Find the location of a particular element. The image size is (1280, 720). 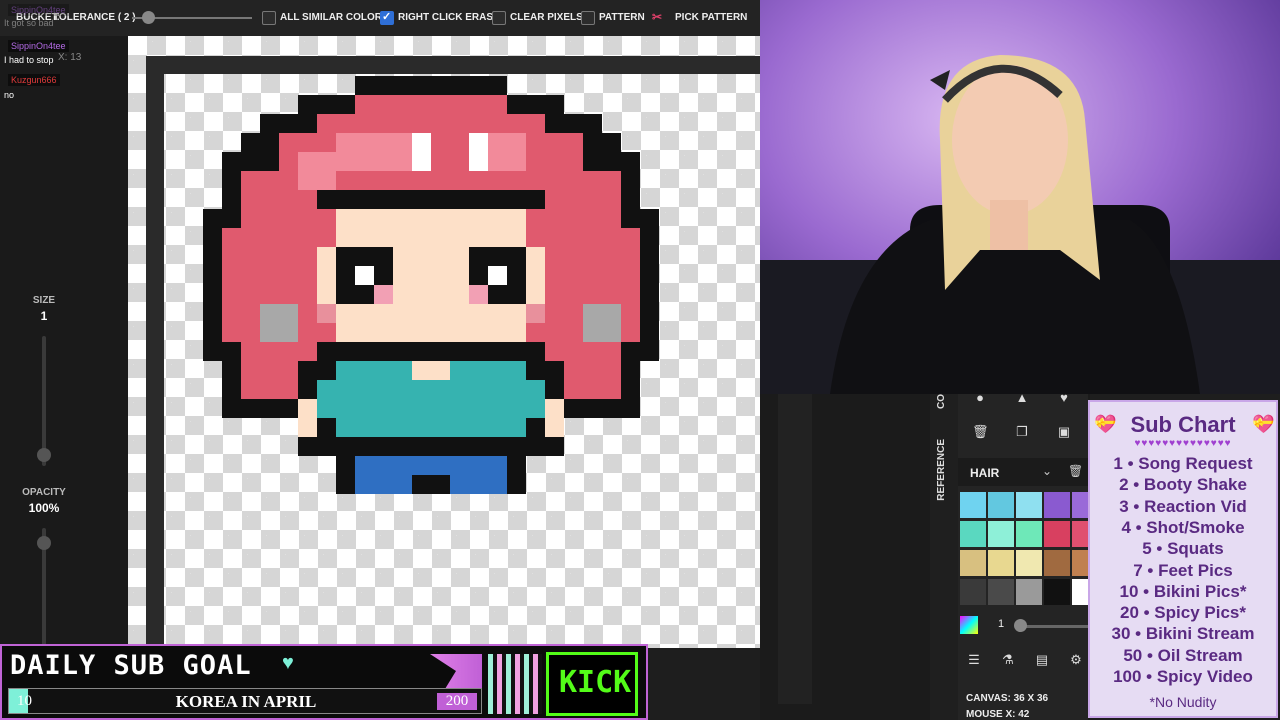

hair-outline is located at coordinates (431, 85).